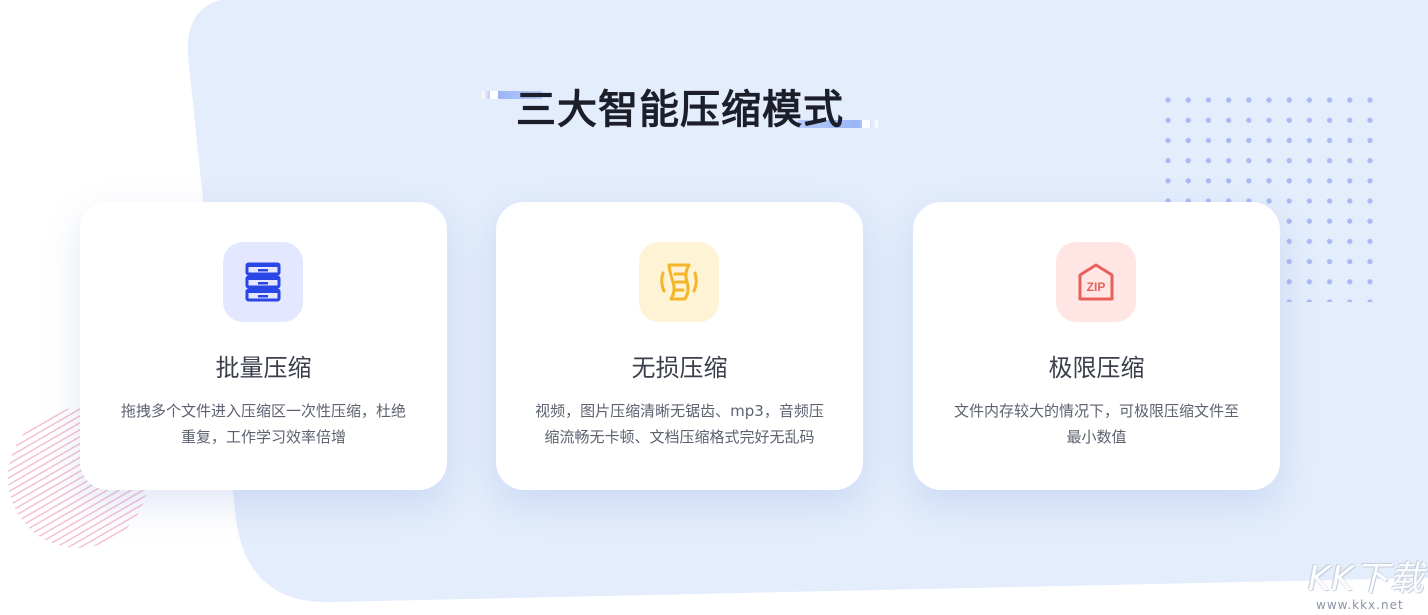  I want to click on zip-file-icon: ZIP, so click(1096, 282).